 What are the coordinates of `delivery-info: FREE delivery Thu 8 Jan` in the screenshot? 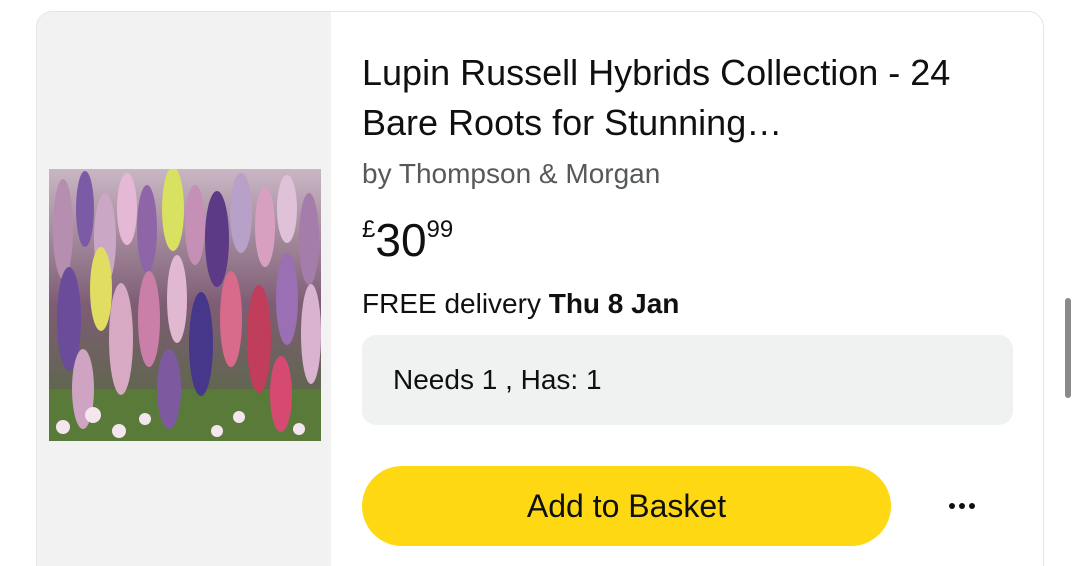 It's located at (520, 304).